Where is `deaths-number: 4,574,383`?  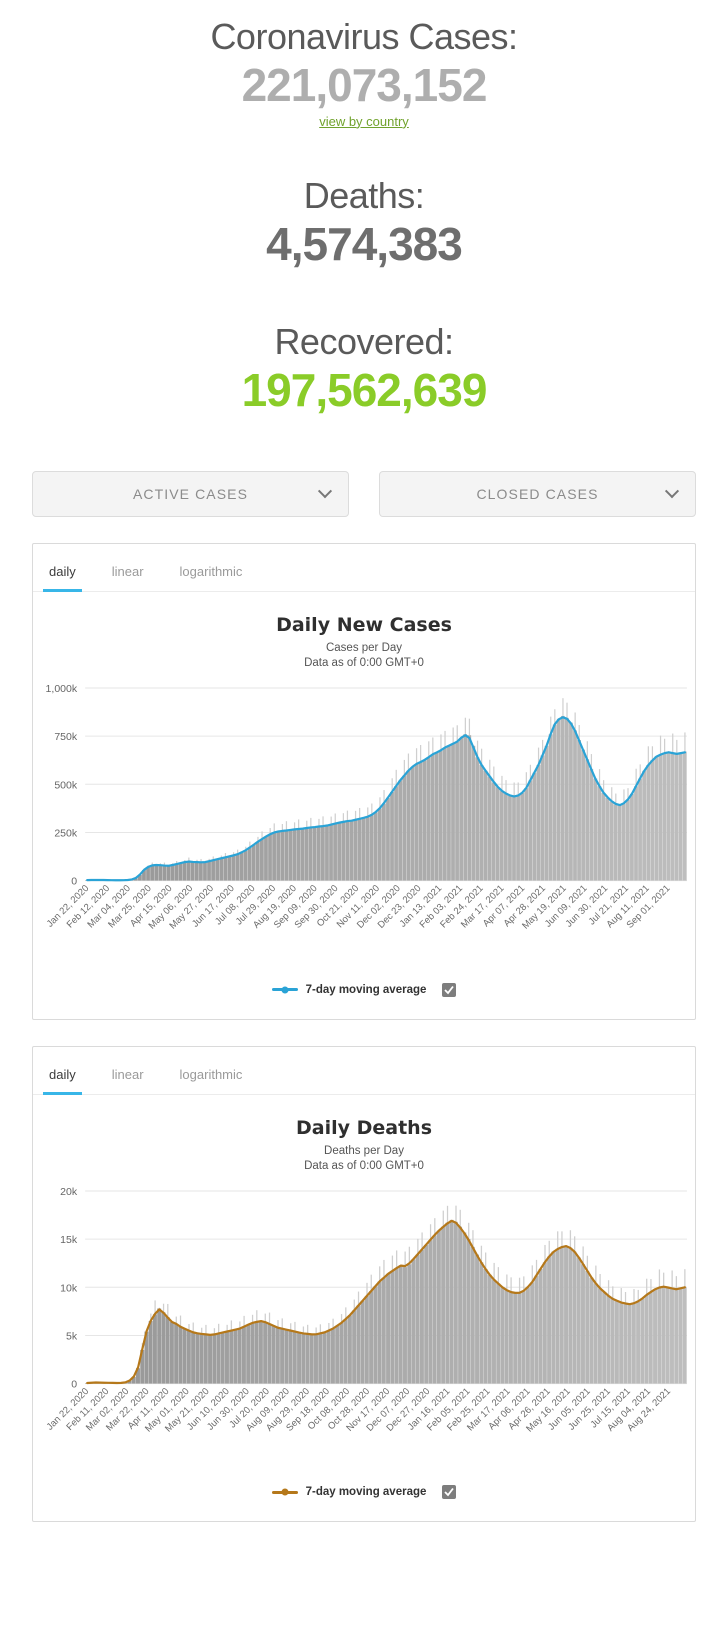
deaths-number: 4,574,383 is located at coordinates (364, 243).